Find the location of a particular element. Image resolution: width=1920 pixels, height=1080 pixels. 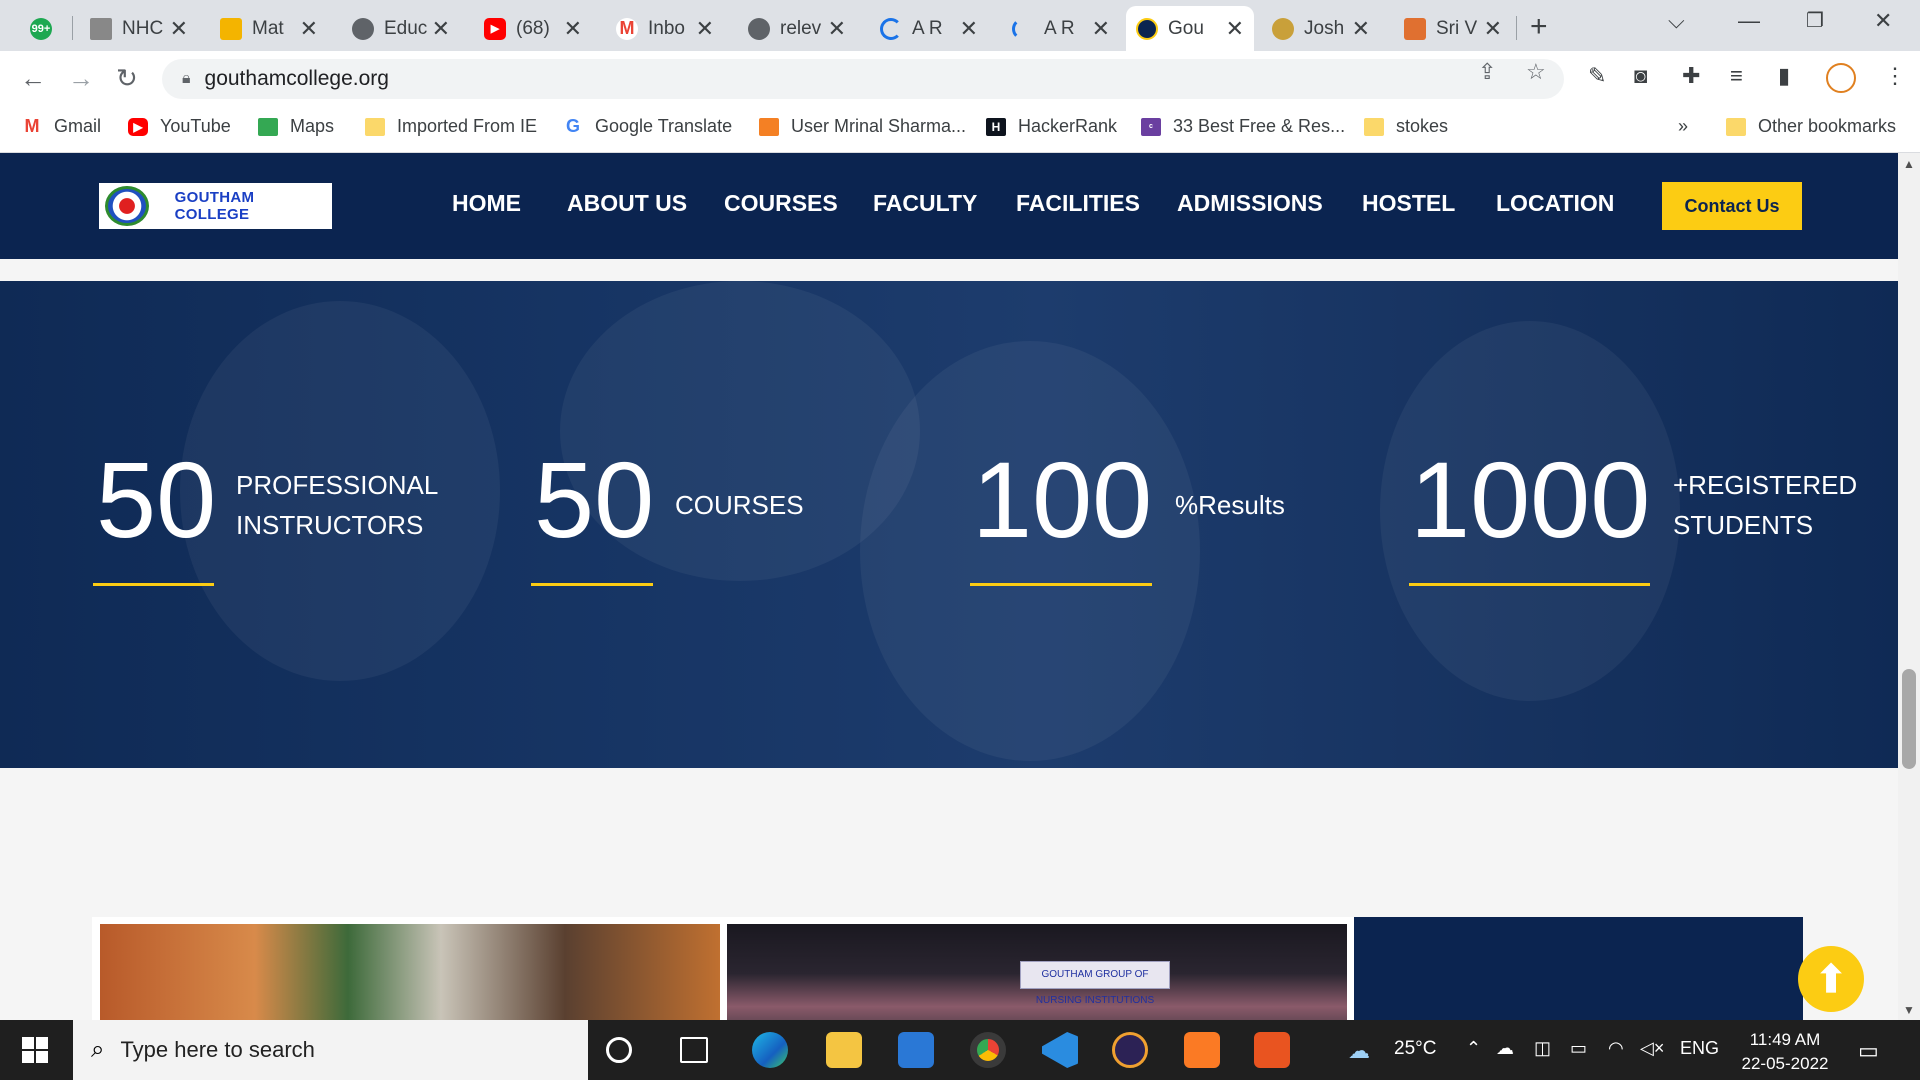

vscode-icon is located at coordinates (1060, 1050).